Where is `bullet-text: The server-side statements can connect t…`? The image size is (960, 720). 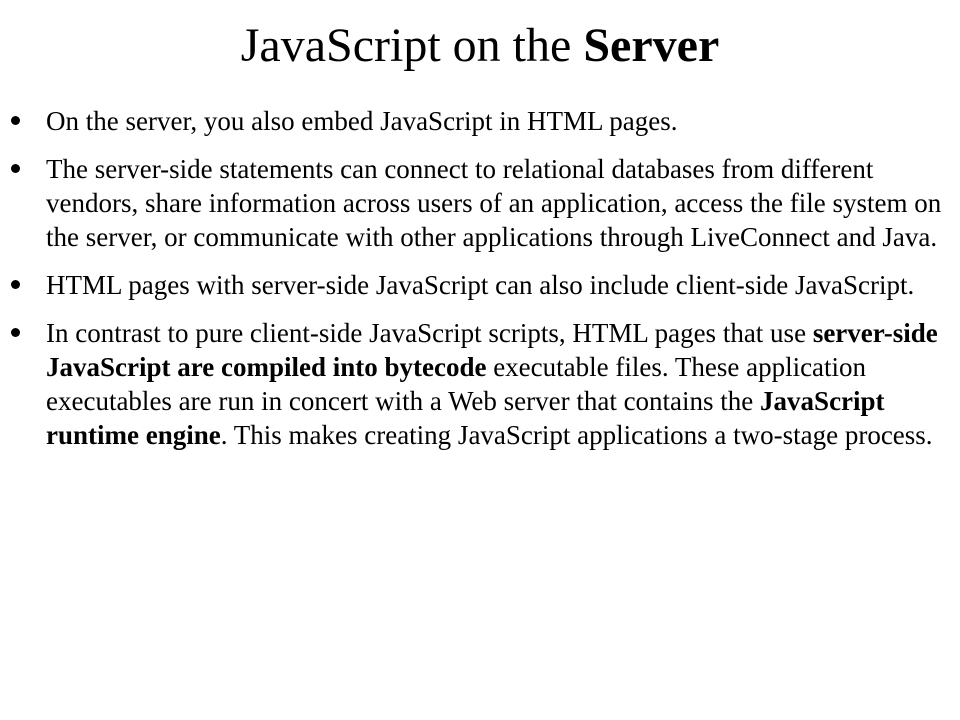
bullet-text: The server-side statements can connect t… is located at coordinates (494, 203).